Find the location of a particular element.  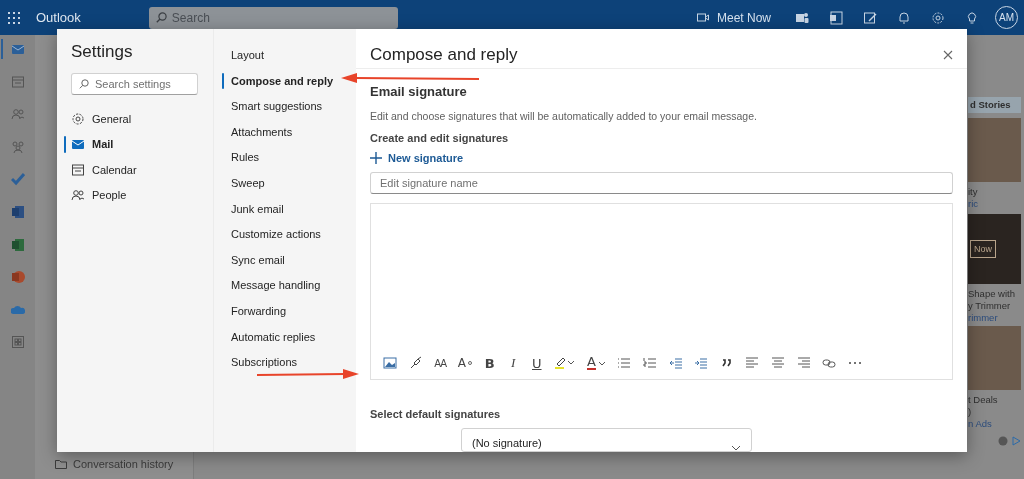

ad-choices-icon is located at coordinates (1016, 441).